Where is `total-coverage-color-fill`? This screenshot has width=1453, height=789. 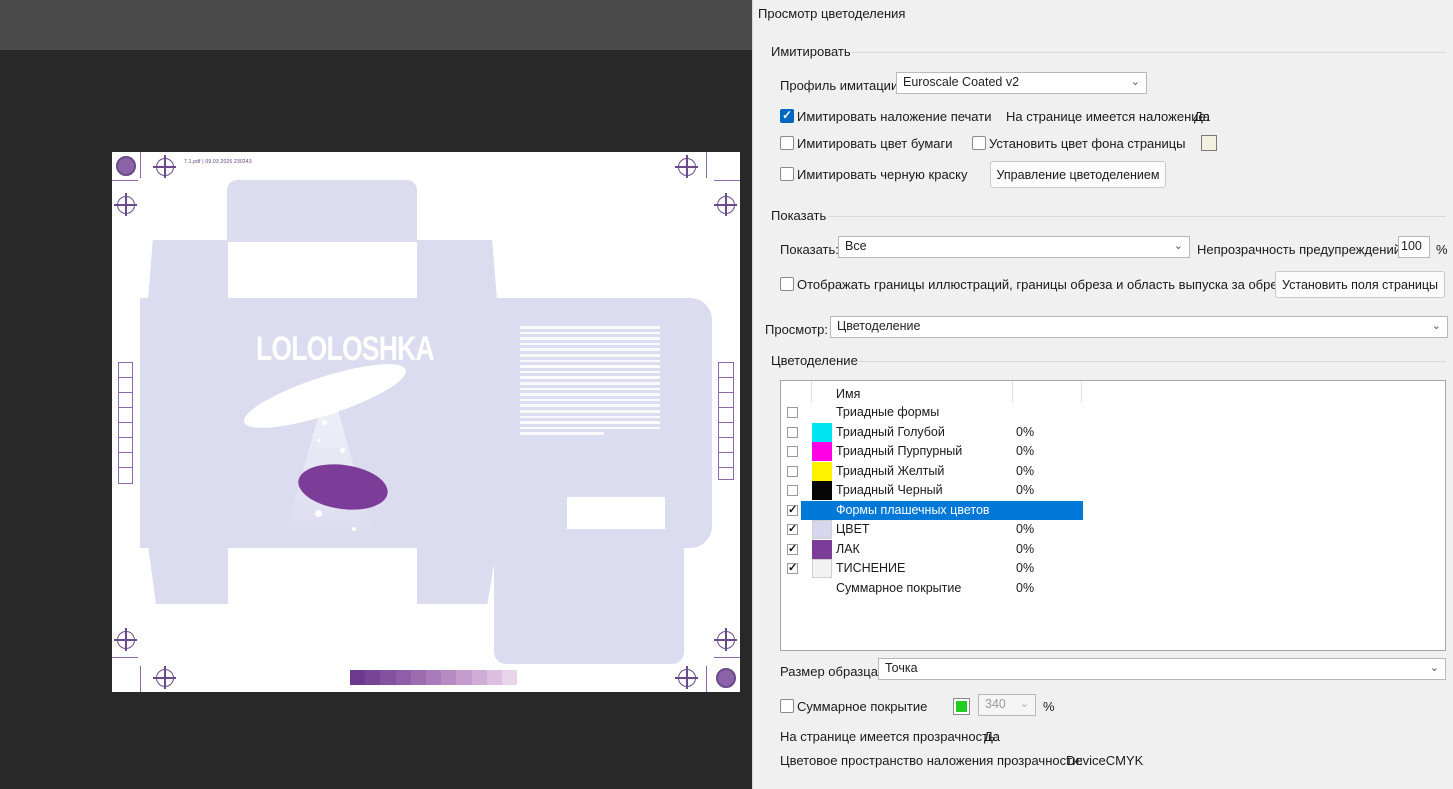
total-coverage-color-fill is located at coordinates (961, 706).